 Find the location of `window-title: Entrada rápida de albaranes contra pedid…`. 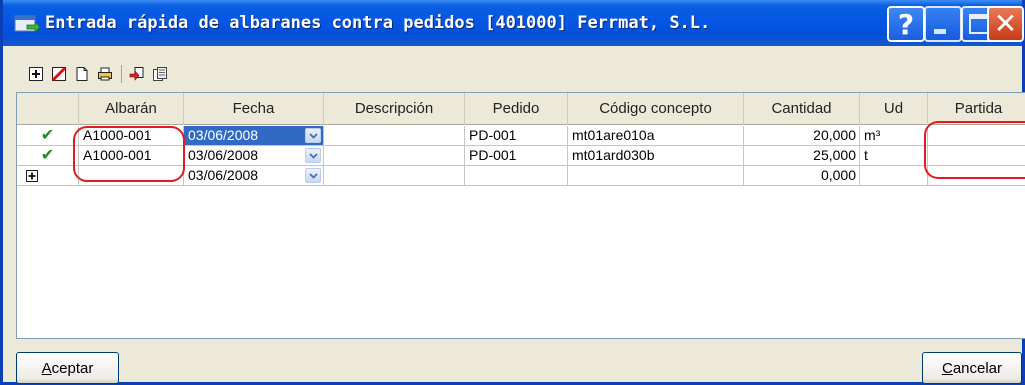

window-title: Entrada rápida de albaranes contra pedid… is located at coordinates (378, 23).